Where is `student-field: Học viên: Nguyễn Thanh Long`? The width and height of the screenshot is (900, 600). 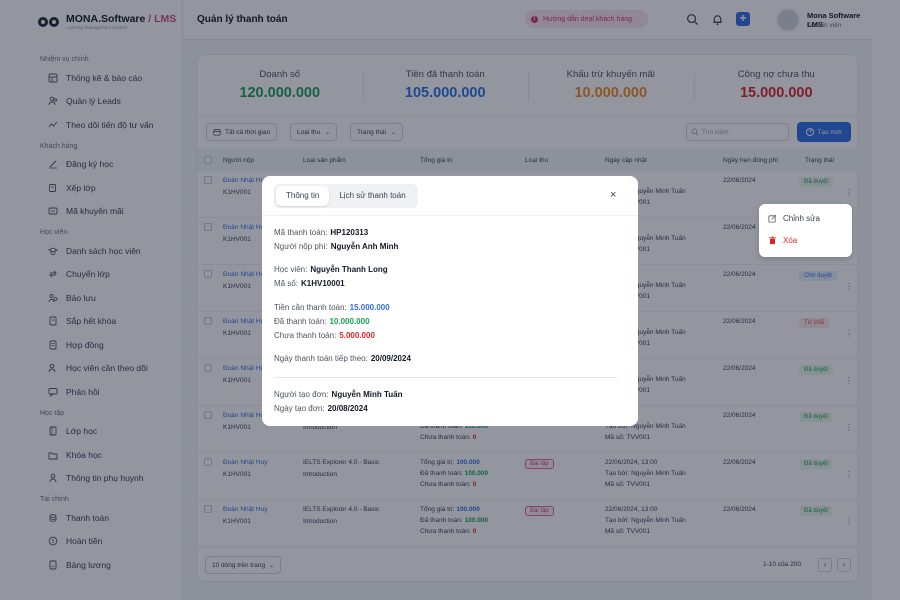
student-field: Học viên: Nguyễn Thanh Long is located at coordinates (331, 269).